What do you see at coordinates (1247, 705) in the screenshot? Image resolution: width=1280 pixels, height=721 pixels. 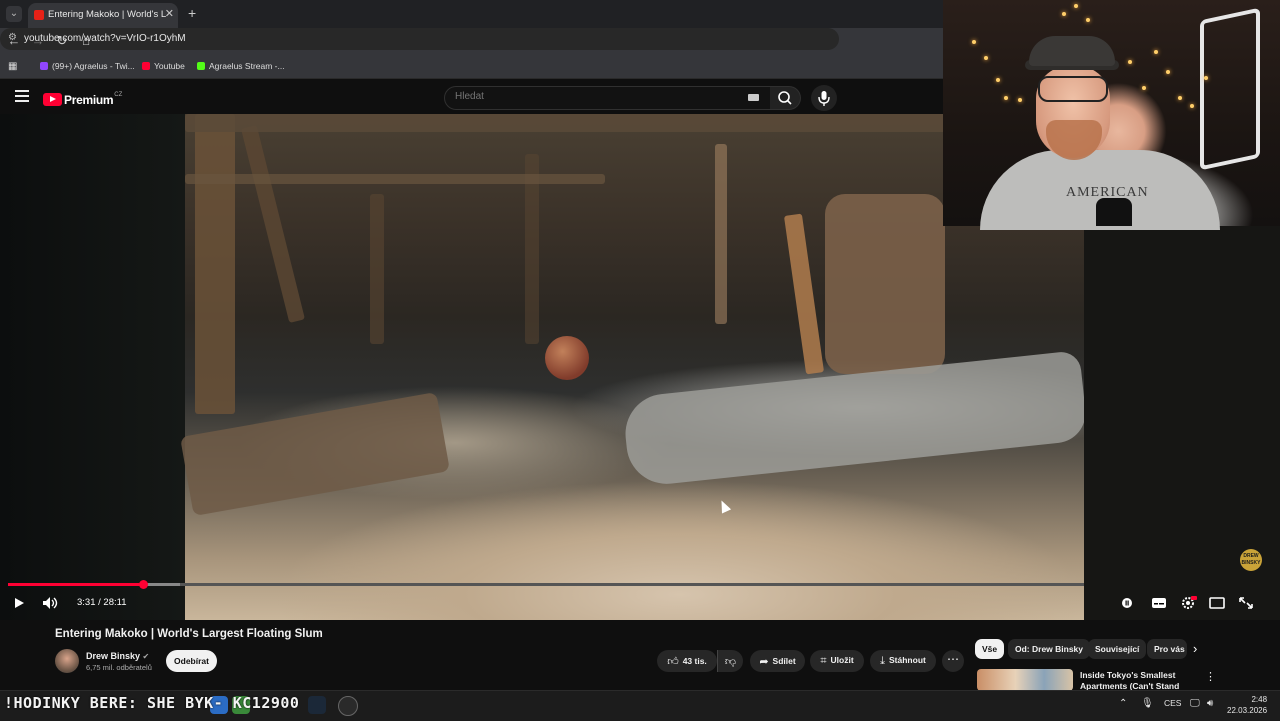 I see `system-clock: 2:48 22.03.2026` at bounding box center [1247, 705].